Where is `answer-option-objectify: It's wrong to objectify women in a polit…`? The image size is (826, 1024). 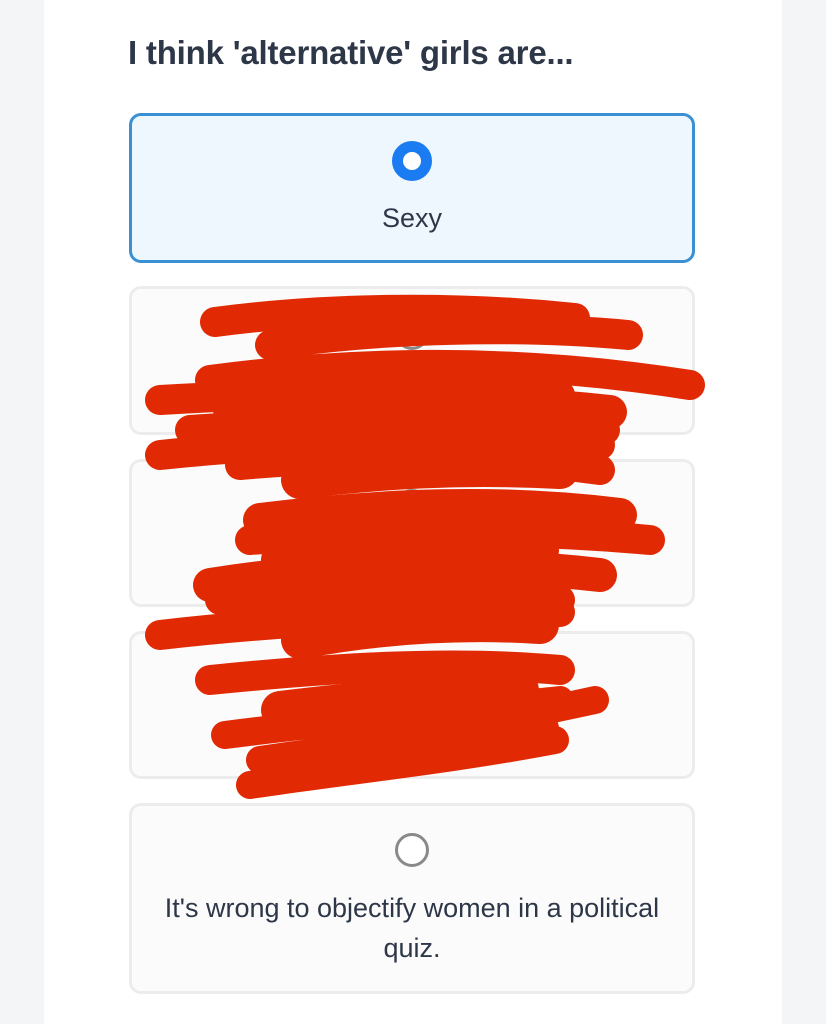
answer-option-objectify: It's wrong to objectify women in a polit… is located at coordinates (412, 898).